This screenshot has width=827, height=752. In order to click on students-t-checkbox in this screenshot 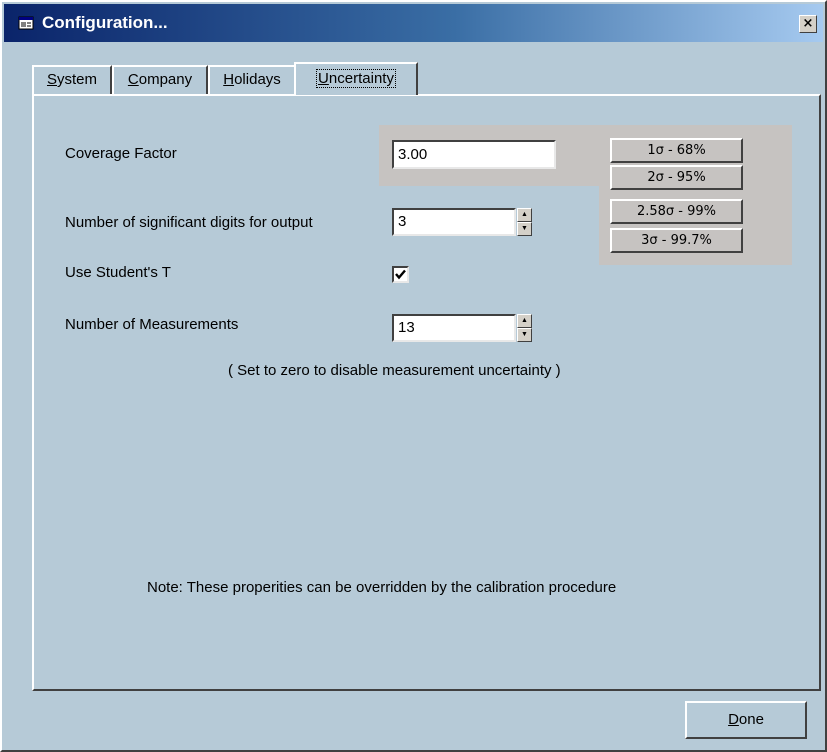, I will do `click(400, 274)`.